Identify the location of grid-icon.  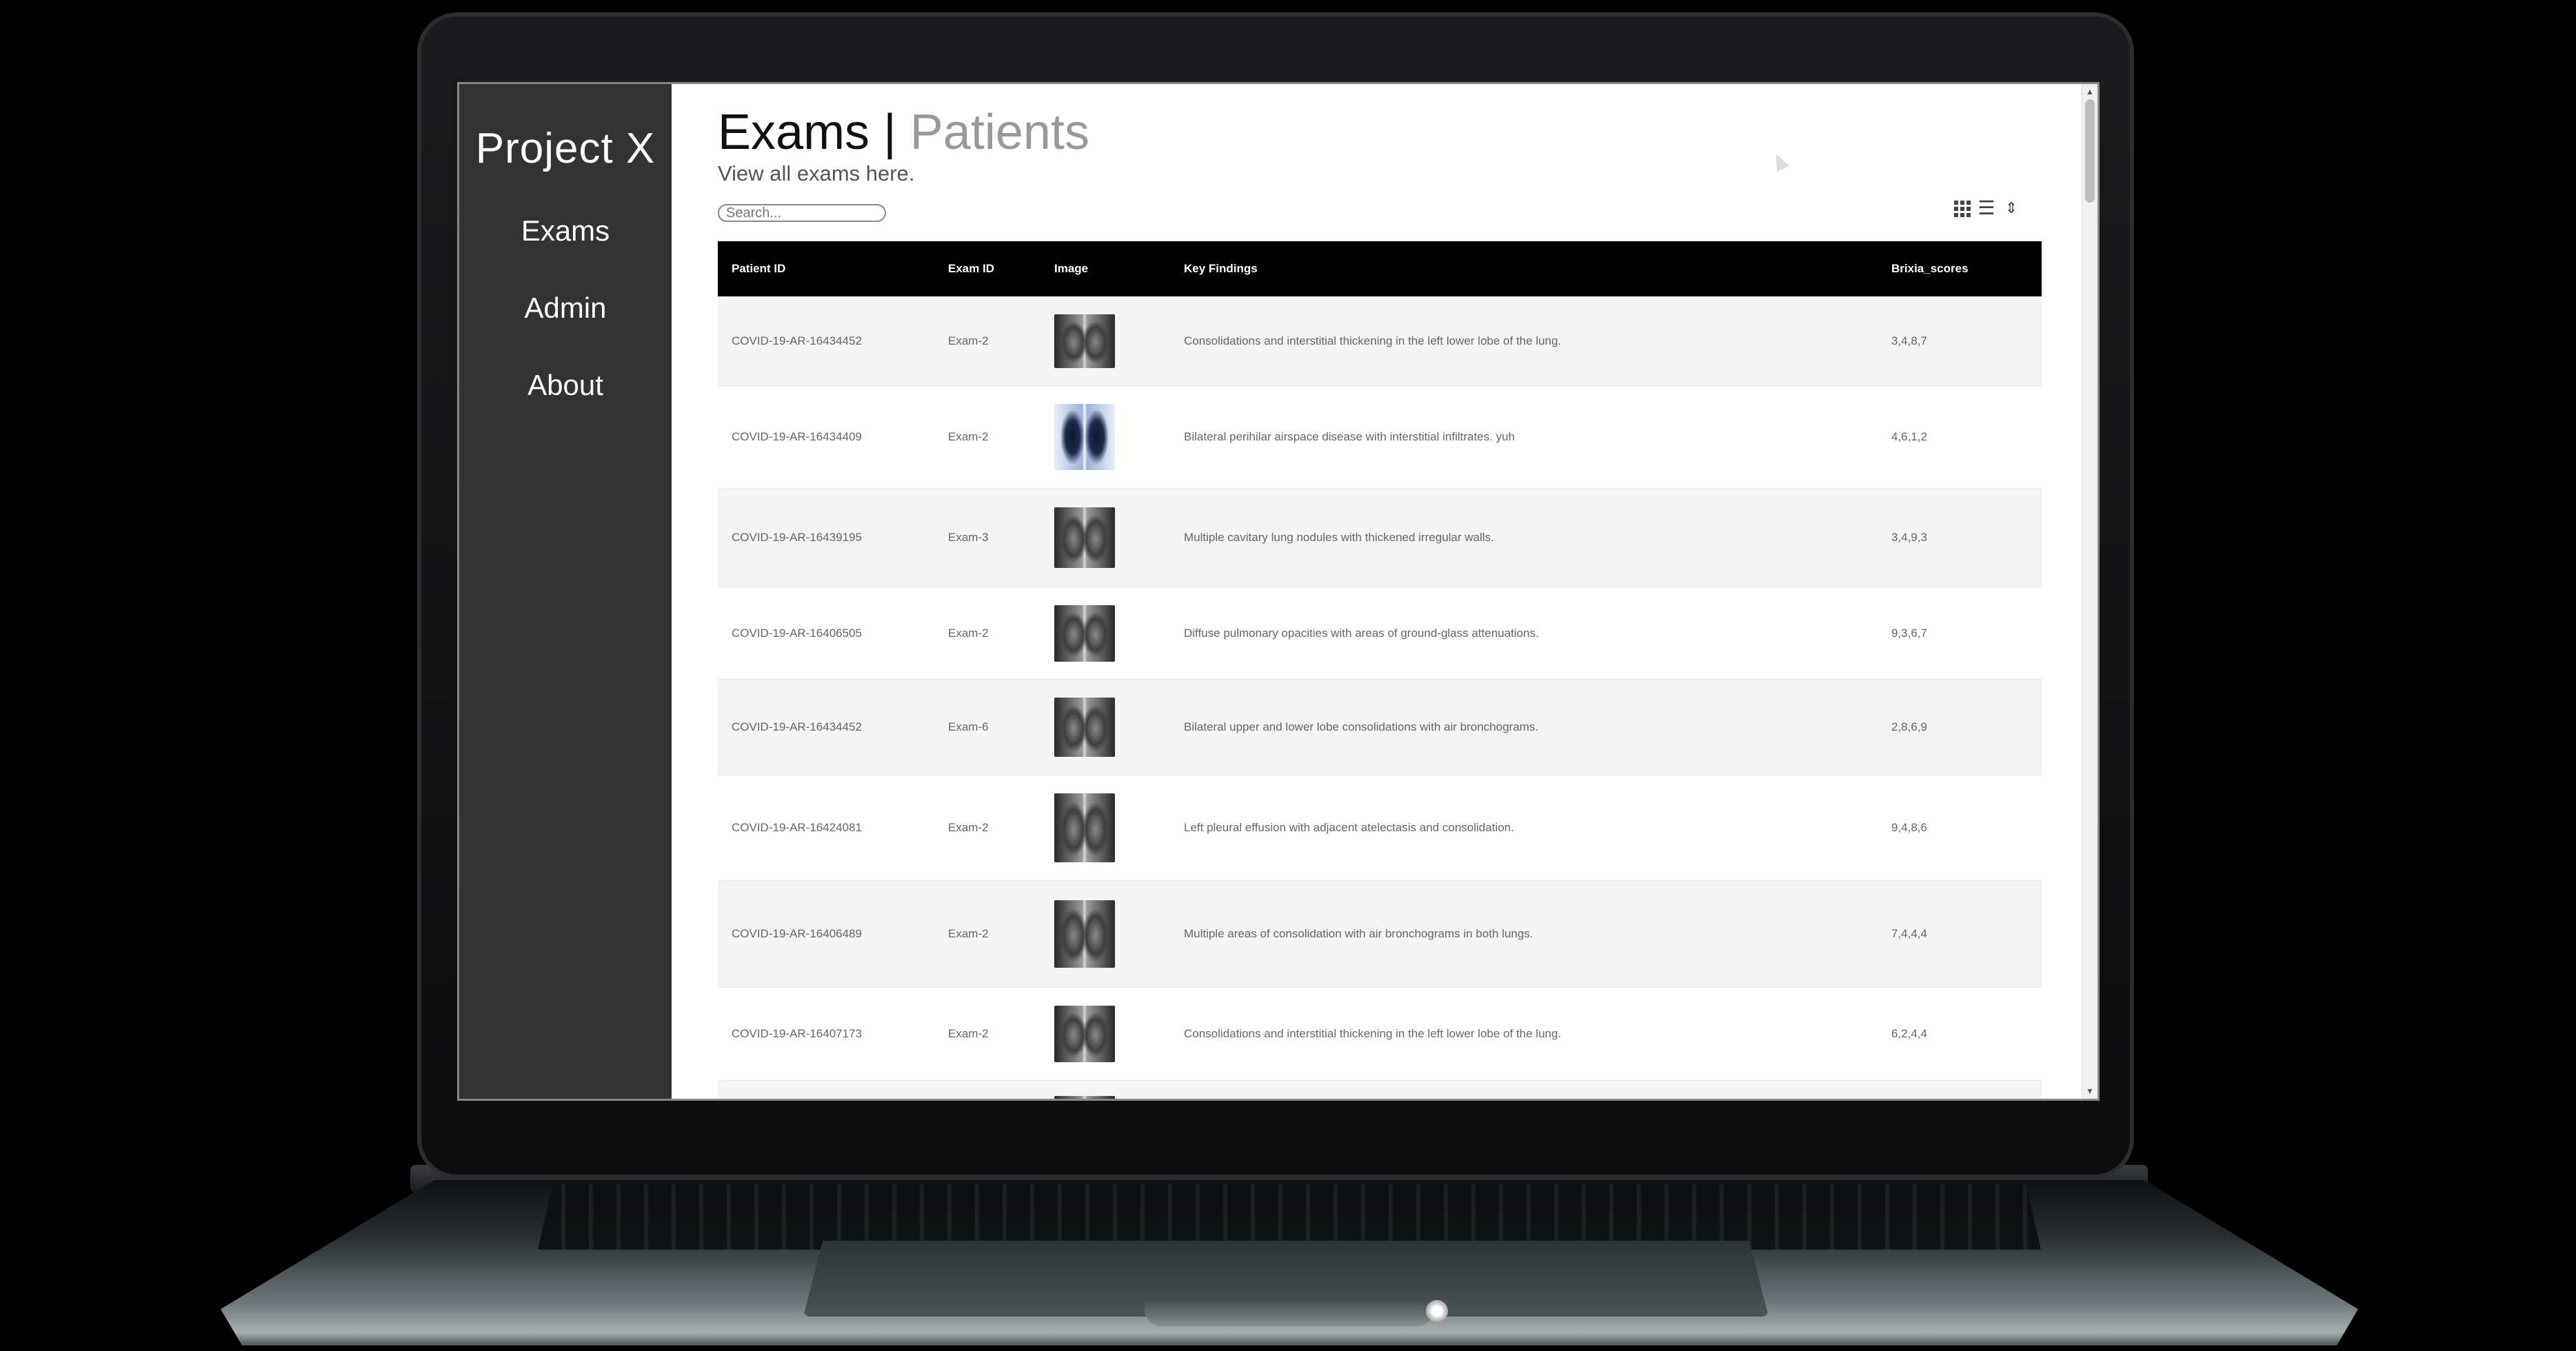
(1962, 209).